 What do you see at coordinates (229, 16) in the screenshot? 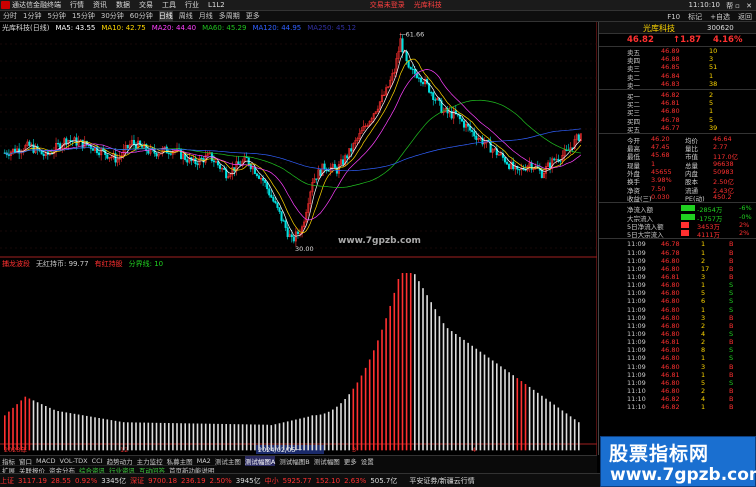
I see `period-tab-multi: 多周期` at bounding box center [229, 16].